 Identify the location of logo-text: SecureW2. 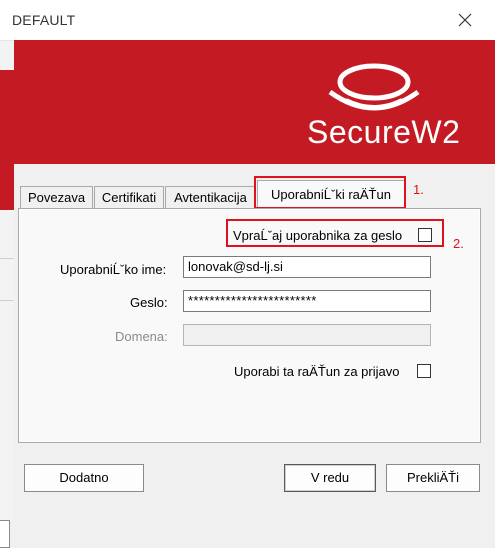
(384, 132).